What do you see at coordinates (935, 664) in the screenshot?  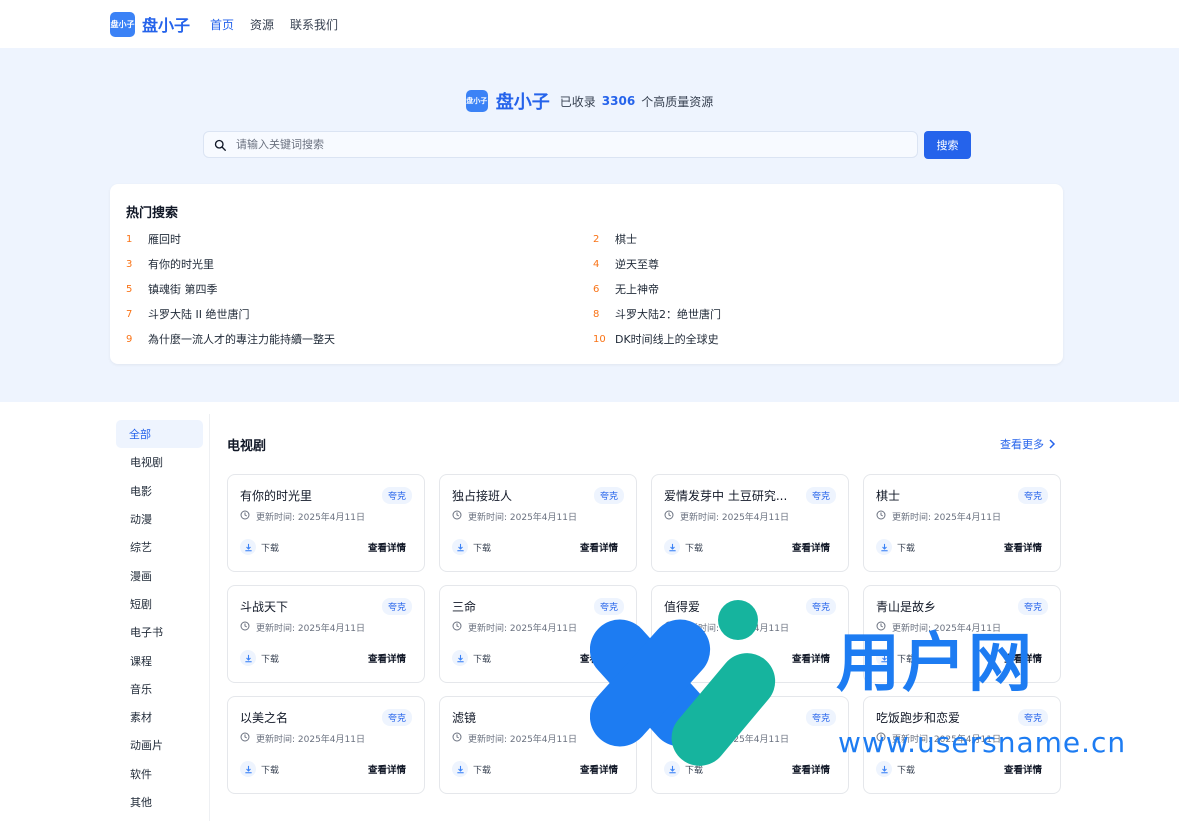 I see `watermark-text: 用户网` at bounding box center [935, 664].